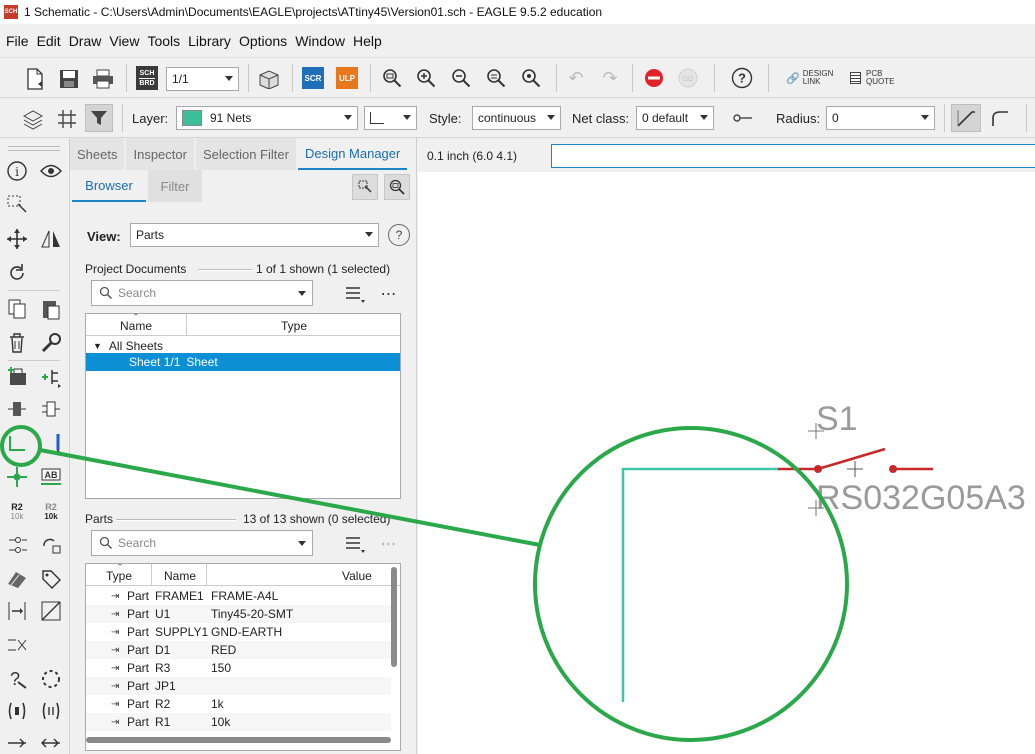 The image size is (1035, 754). Describe the element at coordinates (254, 235) in the screenshot. I see `view-select: Parts` at that location.